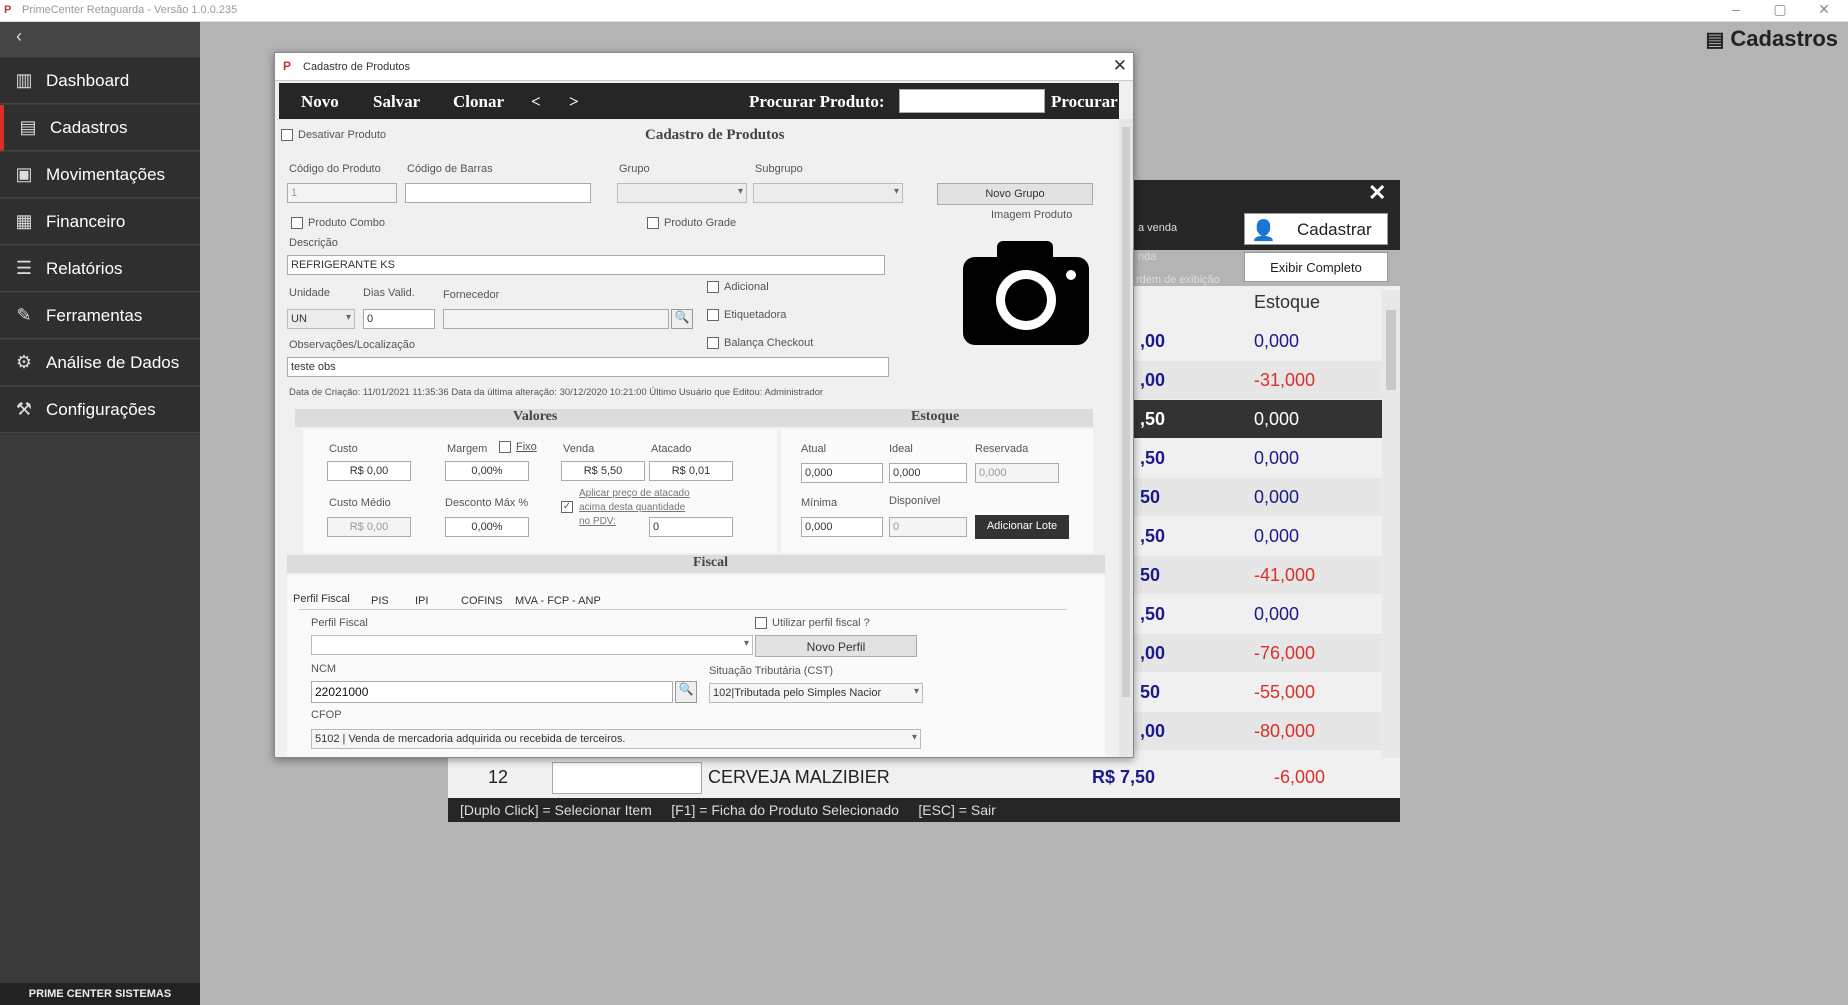  I want to click on atacado-field: R$ 0,01, so click(691, 471).